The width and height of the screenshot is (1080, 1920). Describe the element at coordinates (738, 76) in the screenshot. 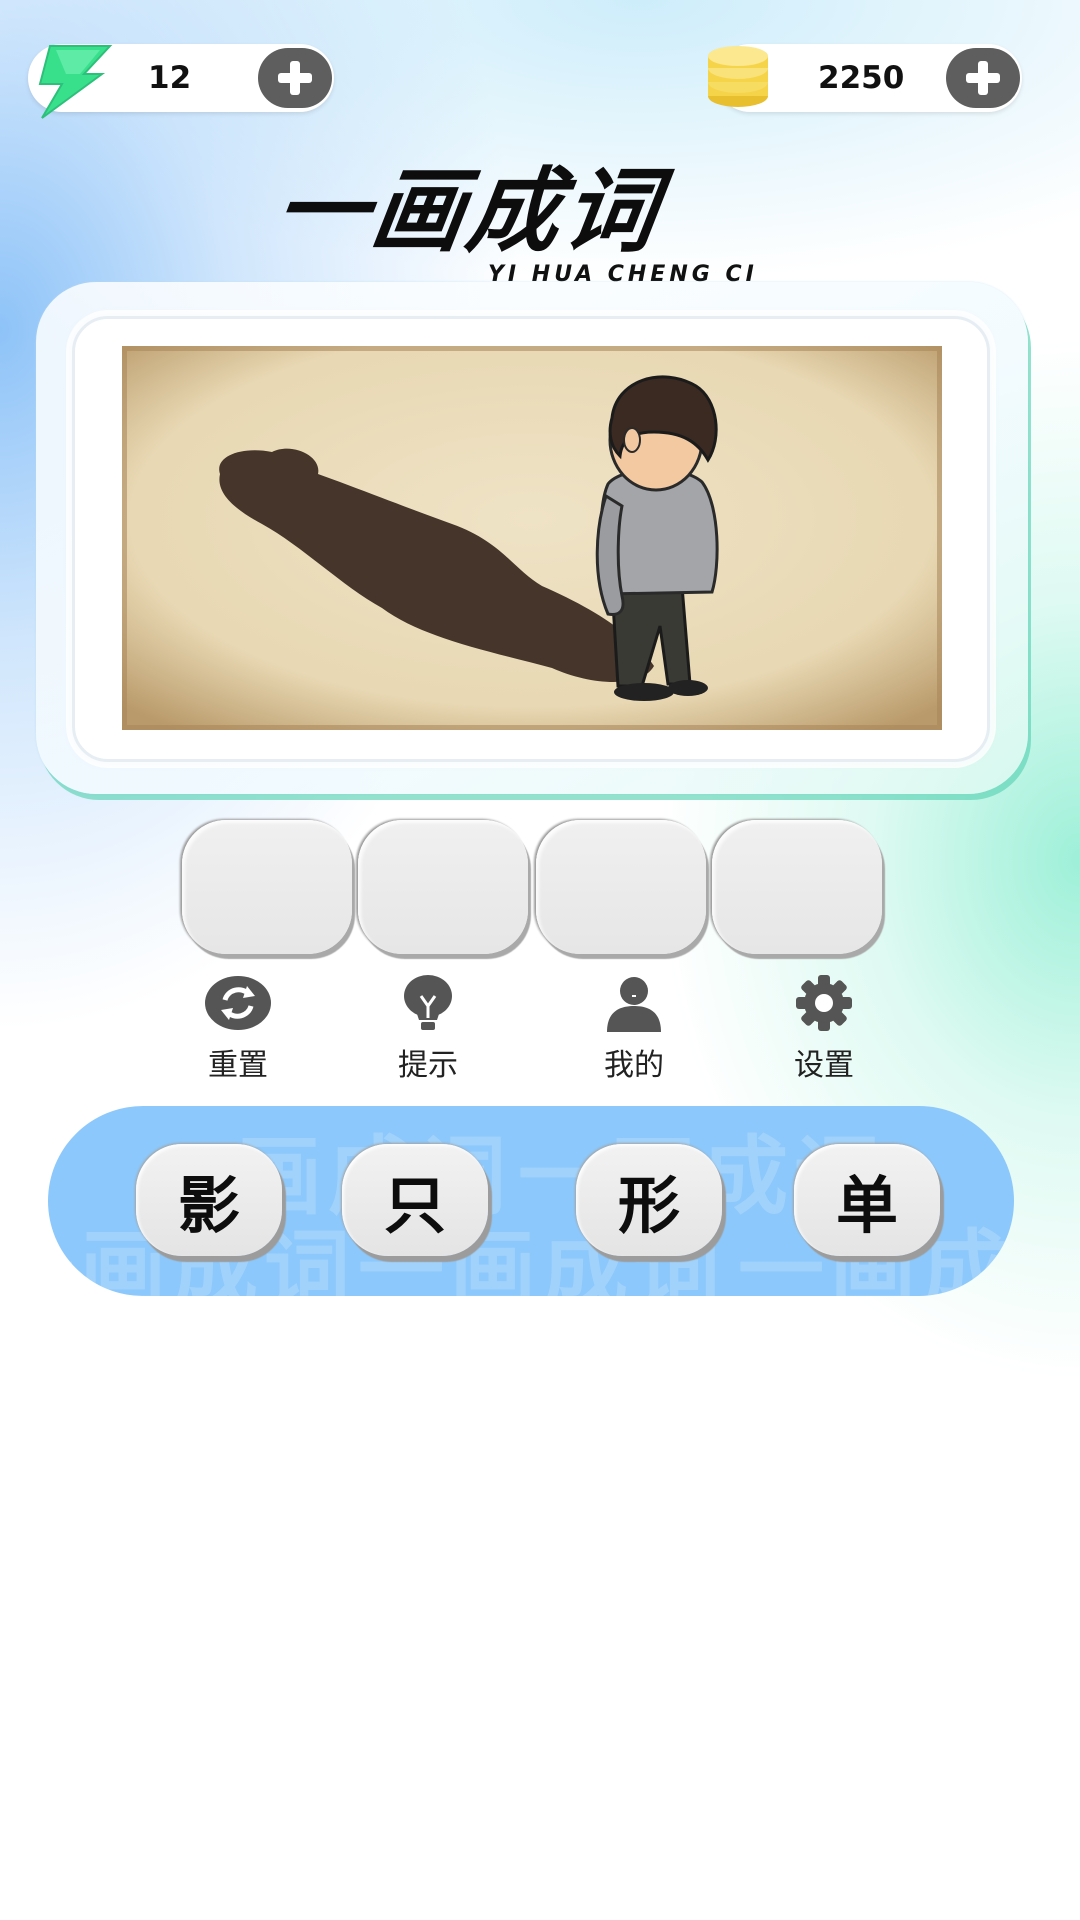

I see `coin-stack-icon` at that location.